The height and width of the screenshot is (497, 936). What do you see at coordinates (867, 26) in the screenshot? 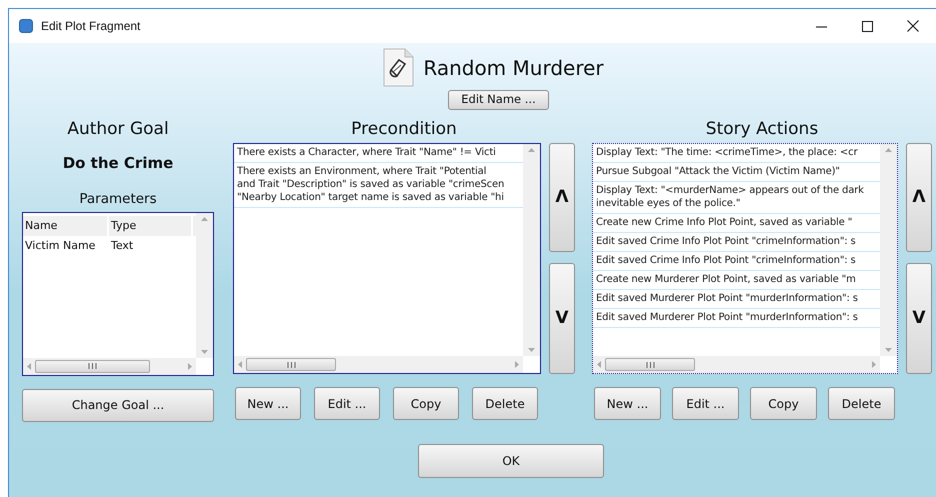
I see `maximize-icon` at bounding box center [867, 26].